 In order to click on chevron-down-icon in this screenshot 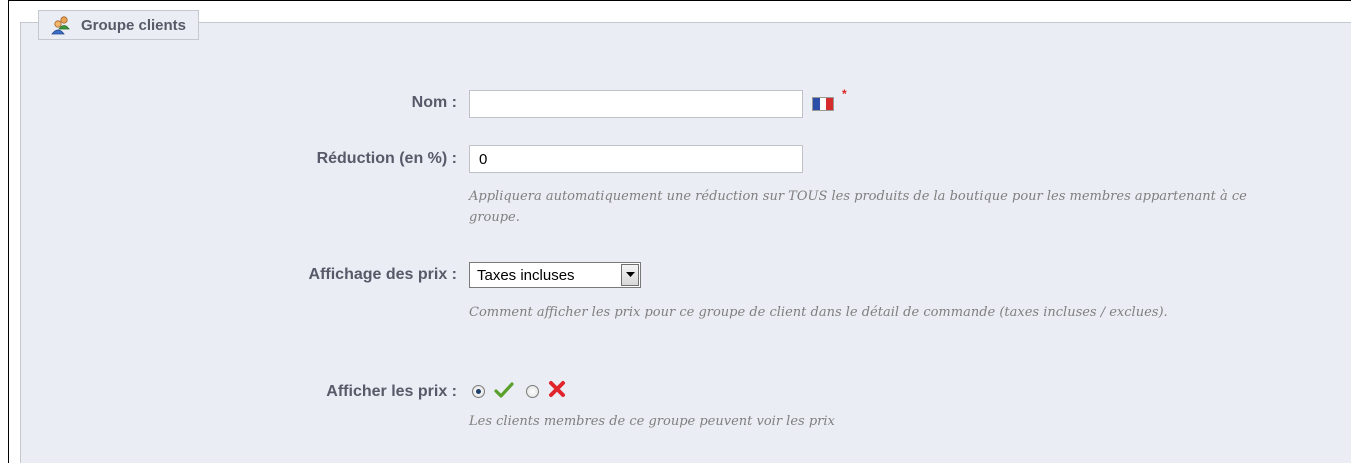, I will do `click(630, 275)`.